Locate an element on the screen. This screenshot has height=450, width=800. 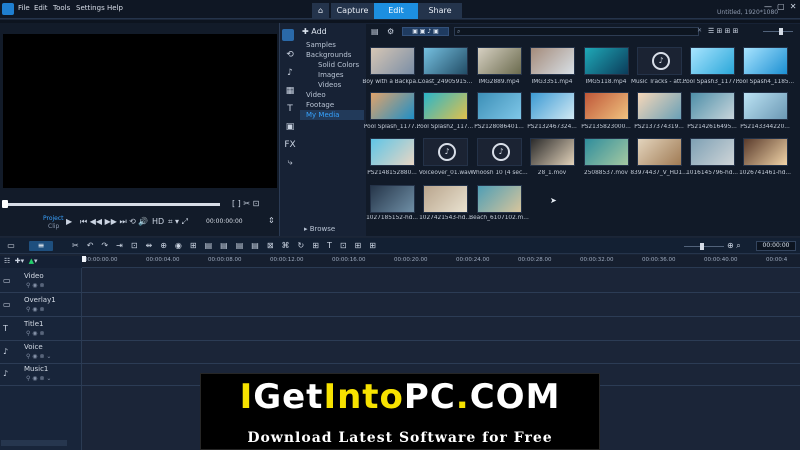
preview-timecode: 00:00:00:00 is located at coordinates (224, 221).